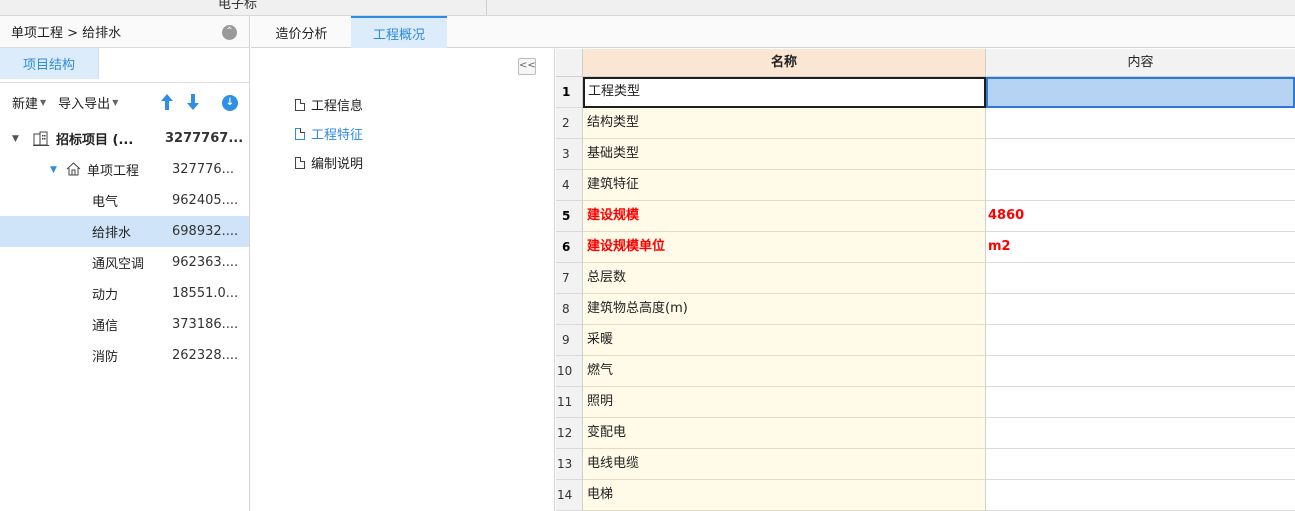  What do you see at coordinates (569, 278) in the screenshot?
I see `row-number: 7` at bounding box center [569, 278].